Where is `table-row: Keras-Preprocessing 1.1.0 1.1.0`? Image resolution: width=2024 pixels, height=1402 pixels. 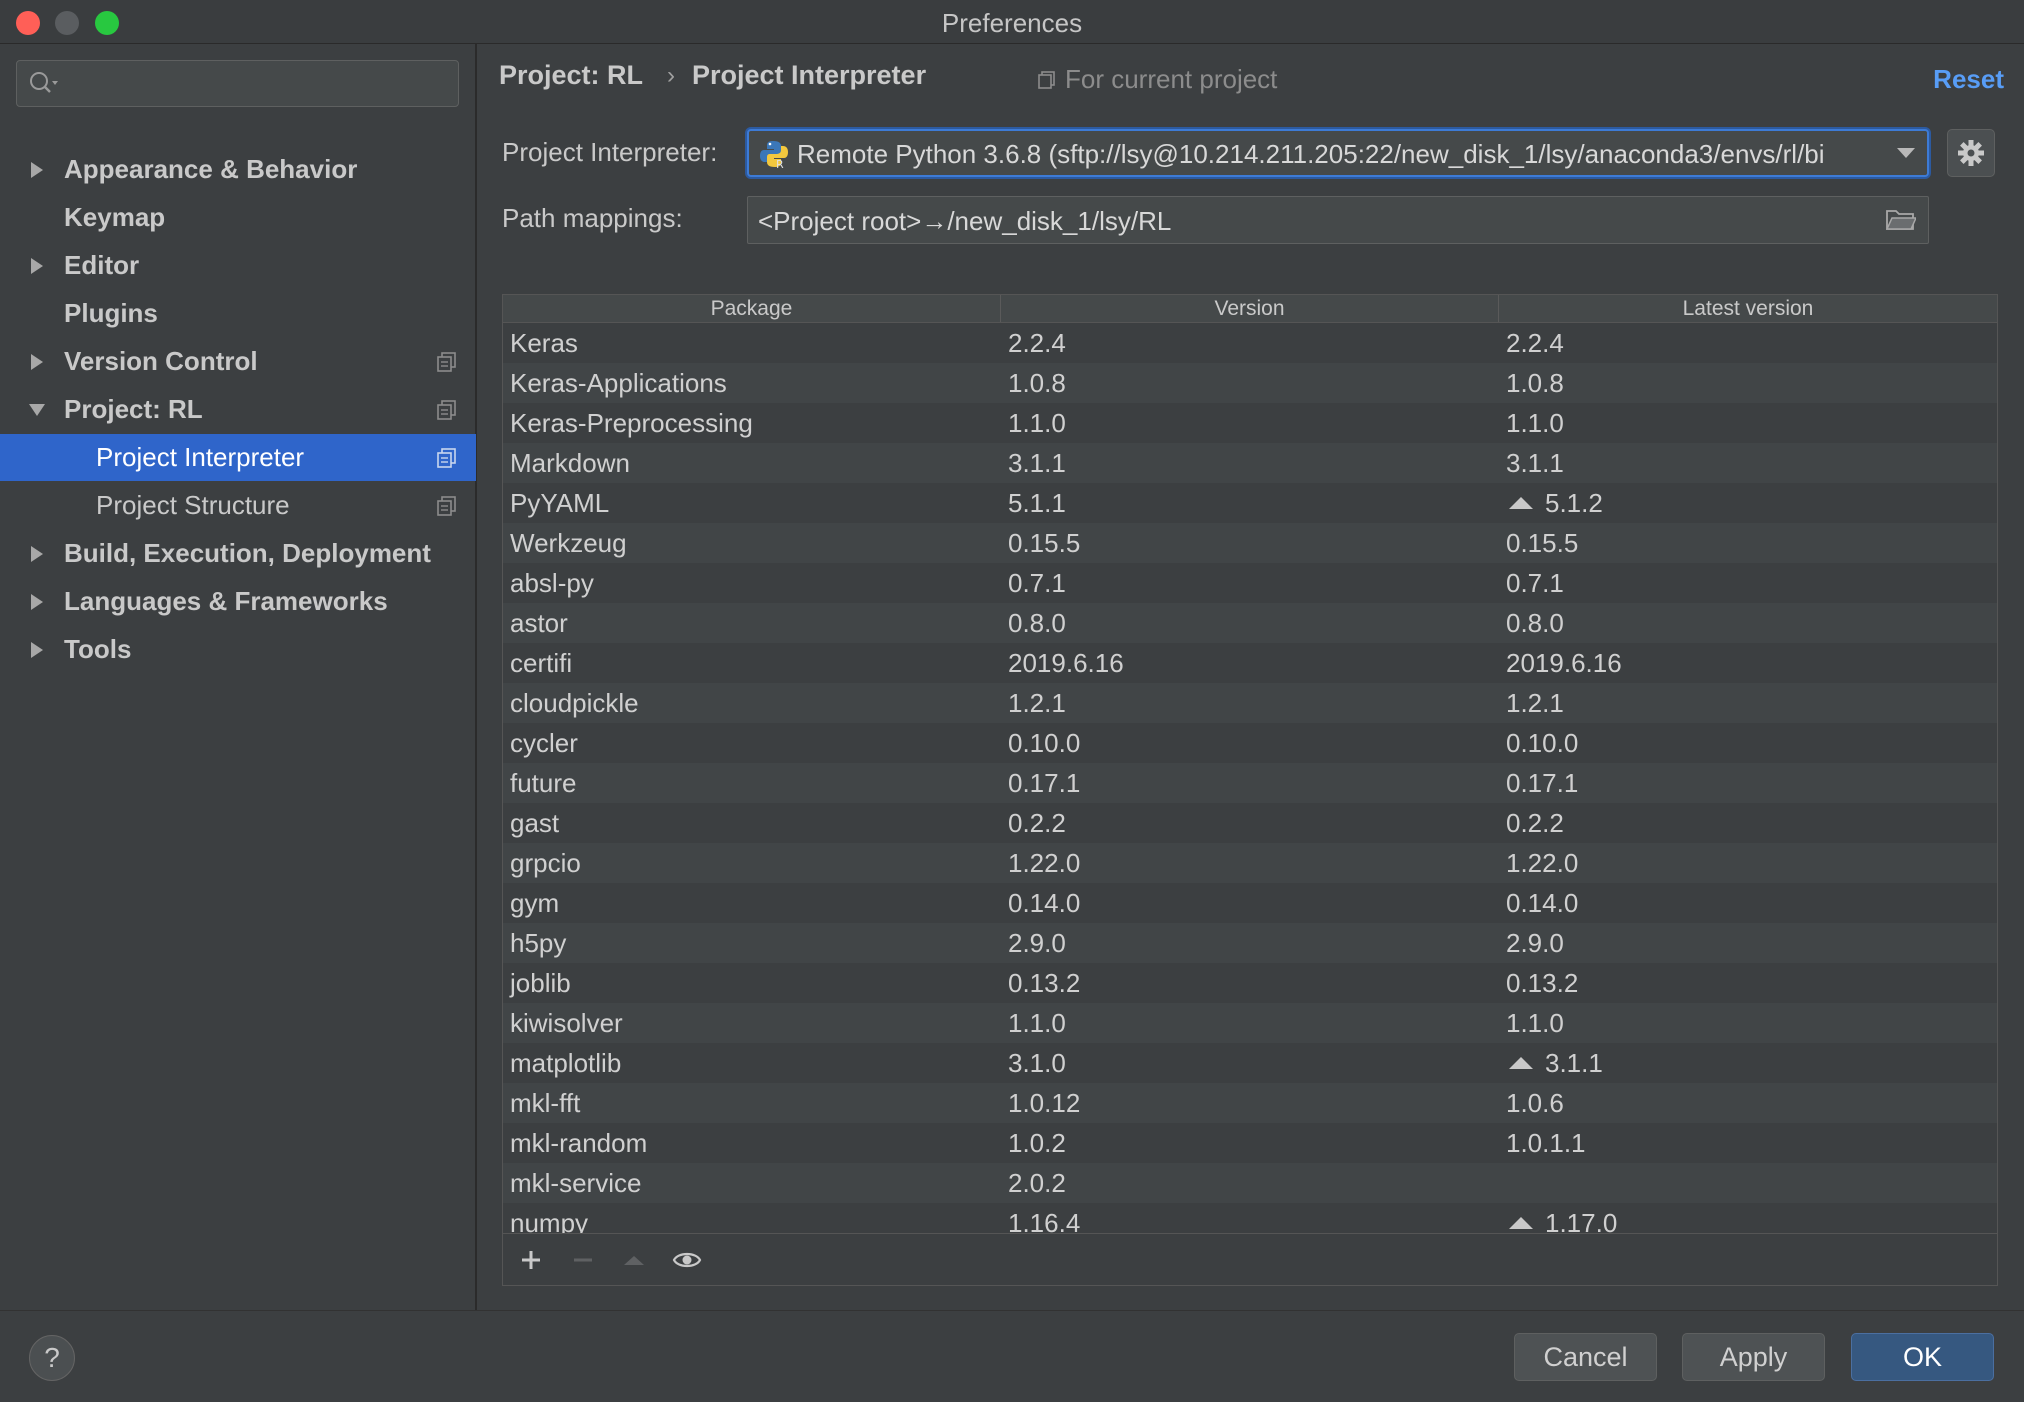 table-row: Keras-Preprocessing 1.1.0 1.1.0 is located at coordinates (1250, 423).